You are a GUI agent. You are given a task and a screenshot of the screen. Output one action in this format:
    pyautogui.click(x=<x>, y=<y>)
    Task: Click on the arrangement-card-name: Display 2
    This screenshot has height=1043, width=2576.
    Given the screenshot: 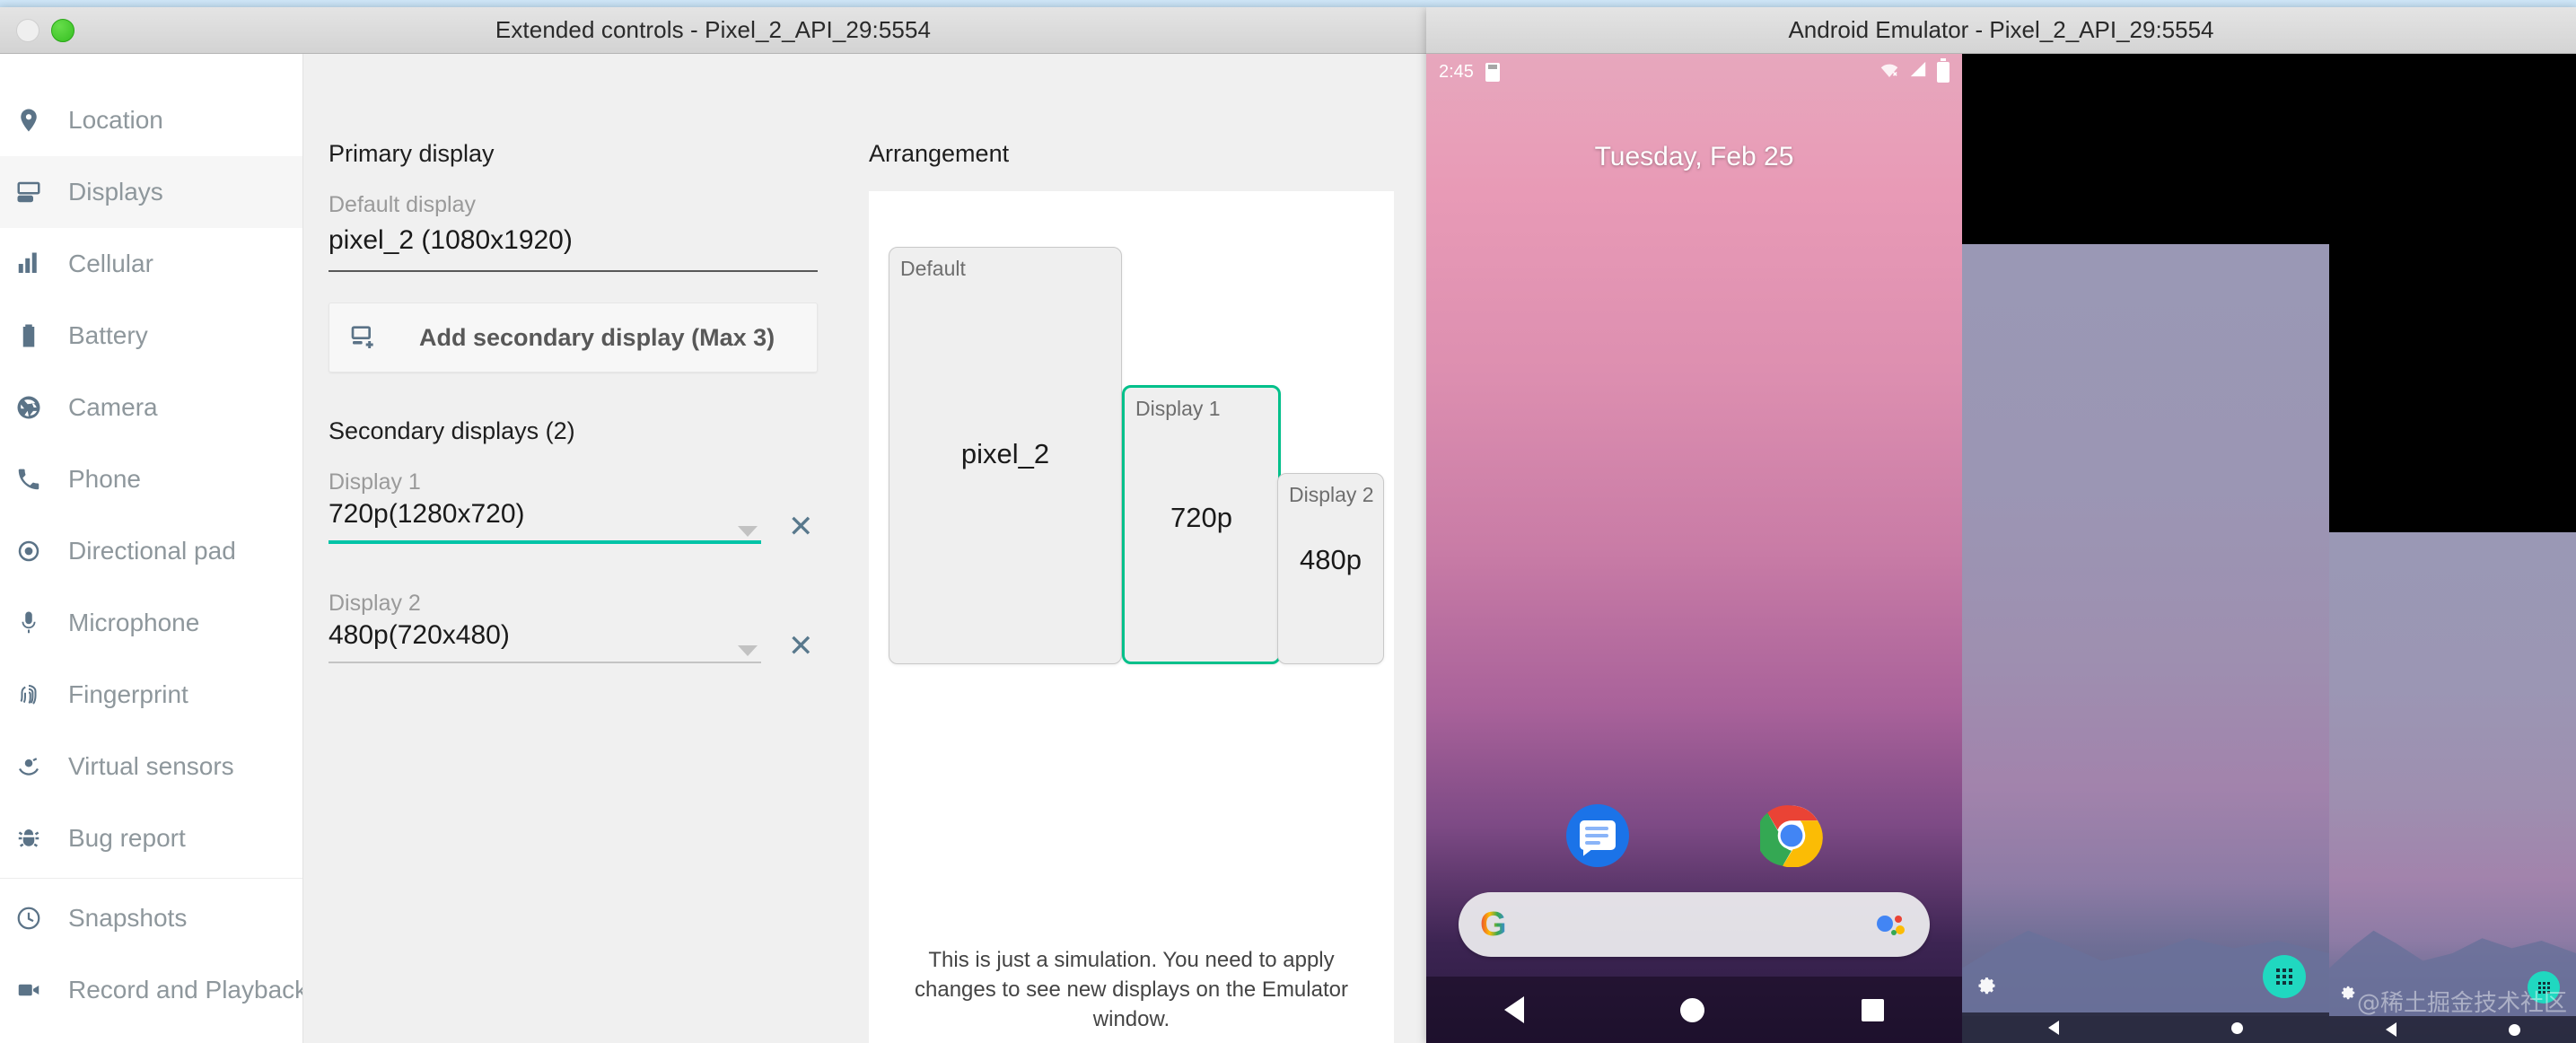 What is the action you would take?
    pyautogui.click(x=1331, y=494)
    